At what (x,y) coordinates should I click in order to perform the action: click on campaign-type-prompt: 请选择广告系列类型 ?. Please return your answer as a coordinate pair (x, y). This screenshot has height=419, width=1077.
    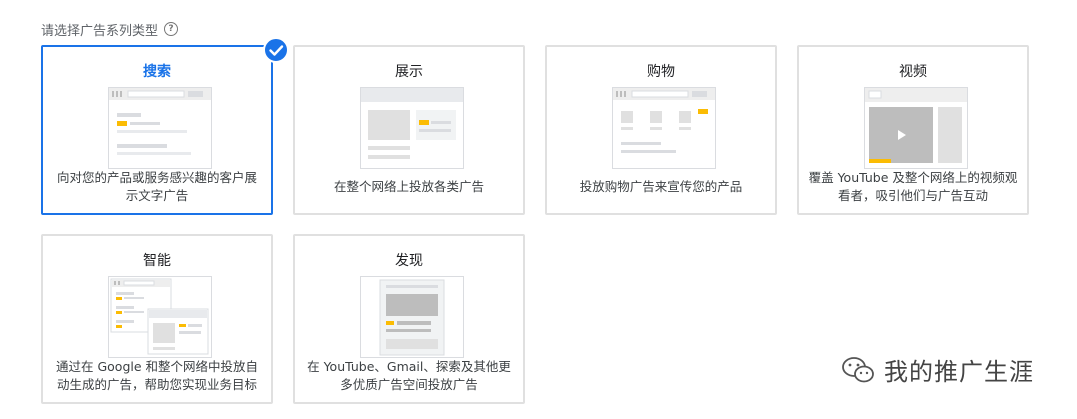
    Looking at the image, I should click on (110, 29).